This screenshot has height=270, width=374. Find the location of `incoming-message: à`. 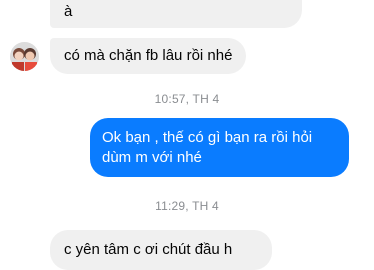

incoming-message: à is located at coordinates (176, 14).